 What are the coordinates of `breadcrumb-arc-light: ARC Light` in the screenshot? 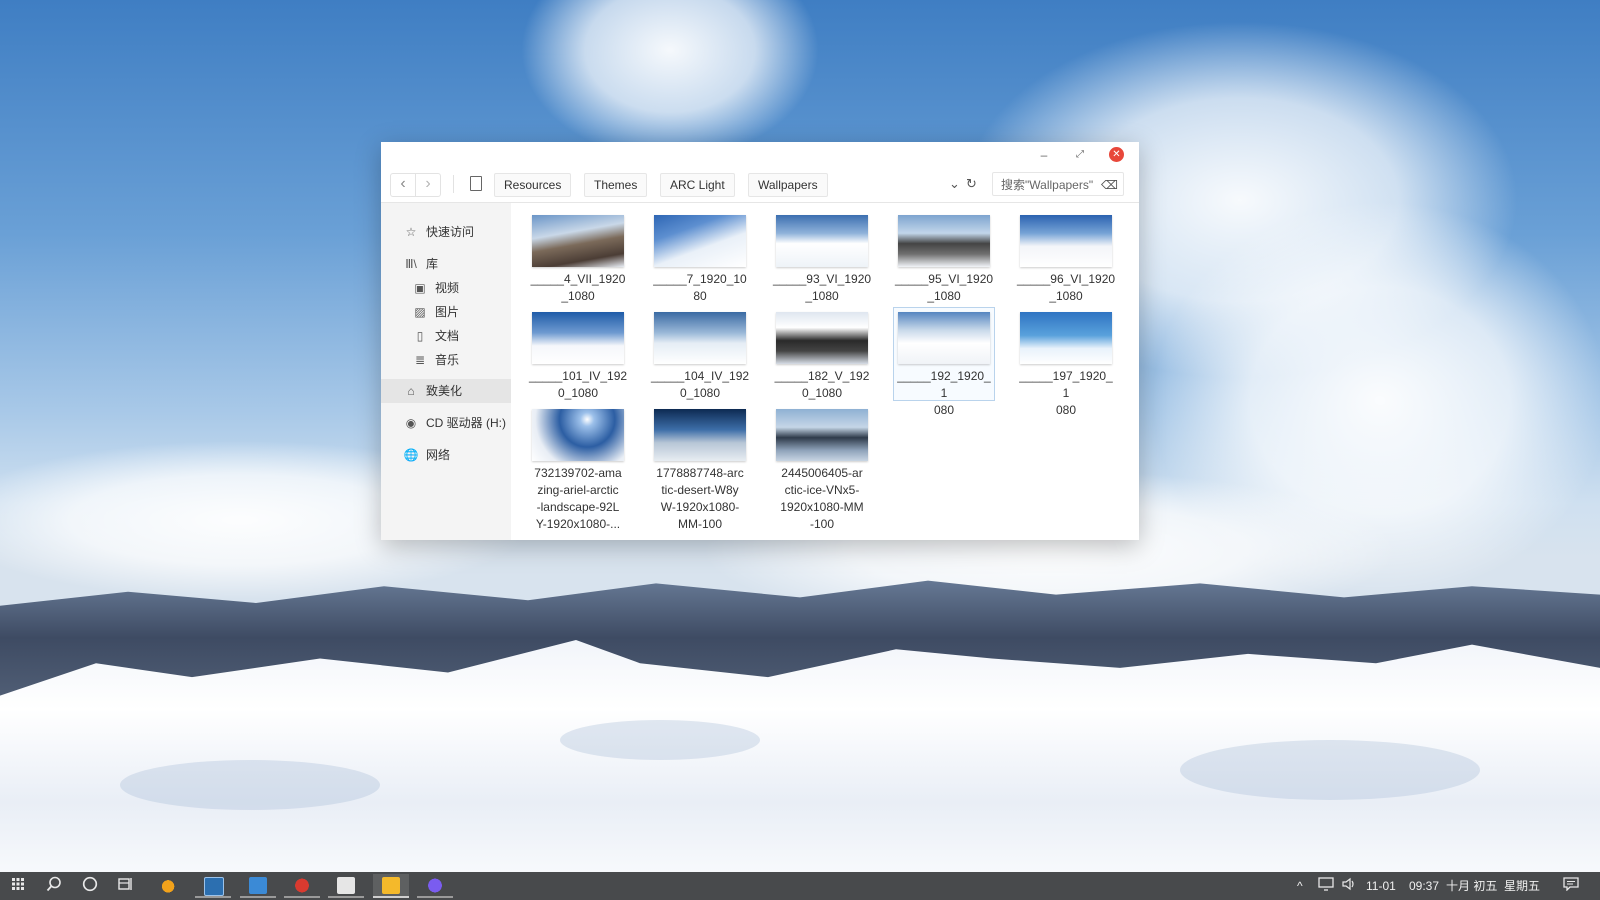 It's located at (697, 185).